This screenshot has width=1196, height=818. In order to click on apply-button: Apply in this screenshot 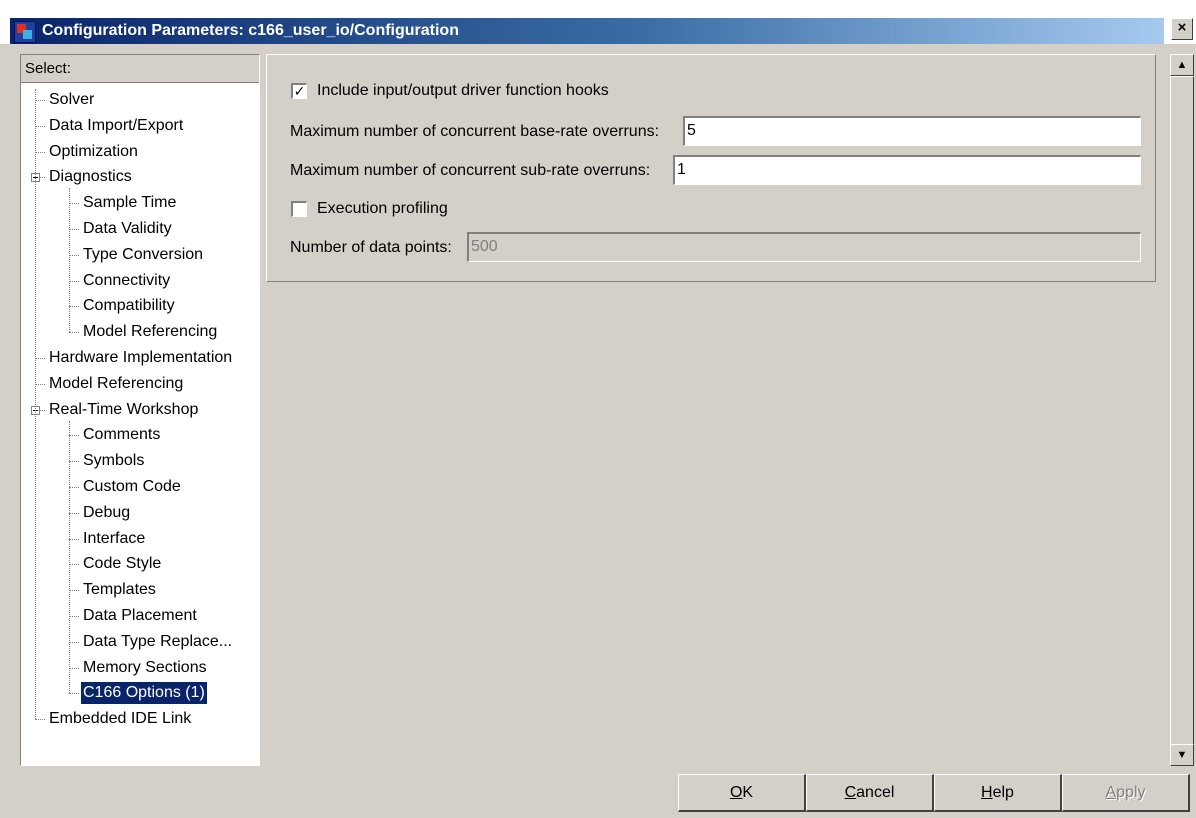, I will do `click(1126, 793)`.